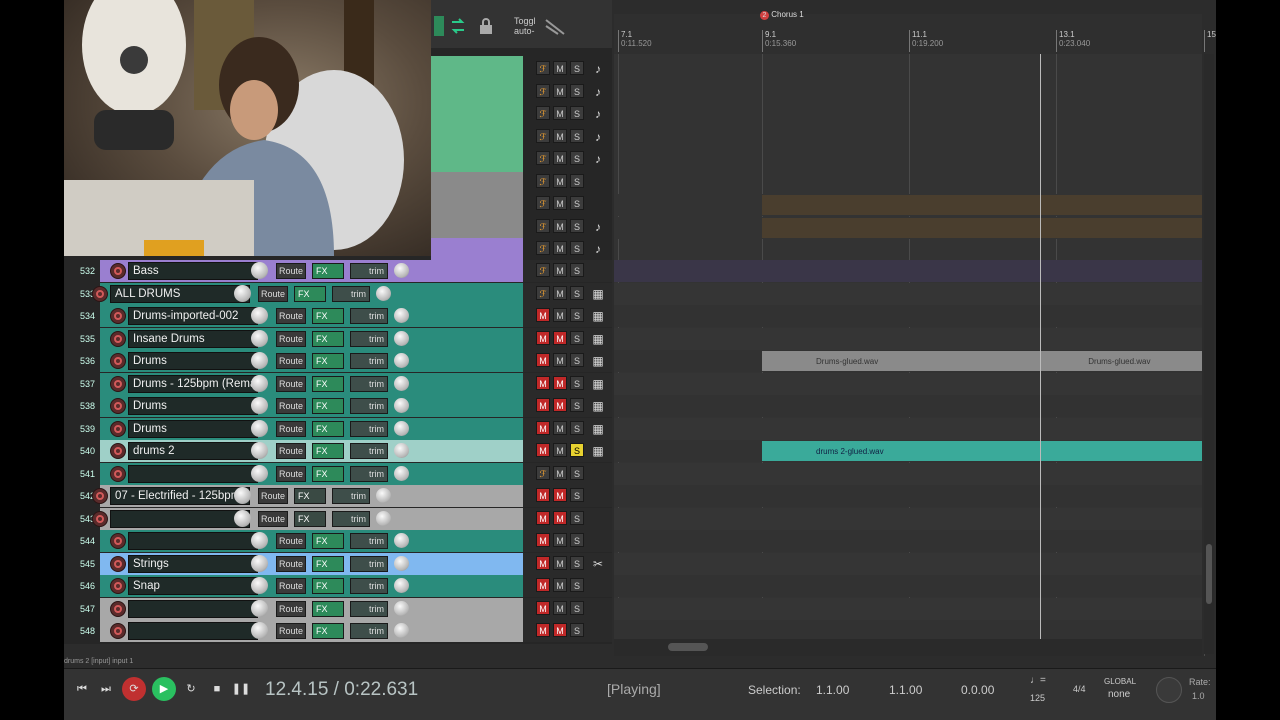  Describe the element at coordinates (338, 541) in the screenshot. I see `track-row: 544 Route FX trim M M S` at that location.